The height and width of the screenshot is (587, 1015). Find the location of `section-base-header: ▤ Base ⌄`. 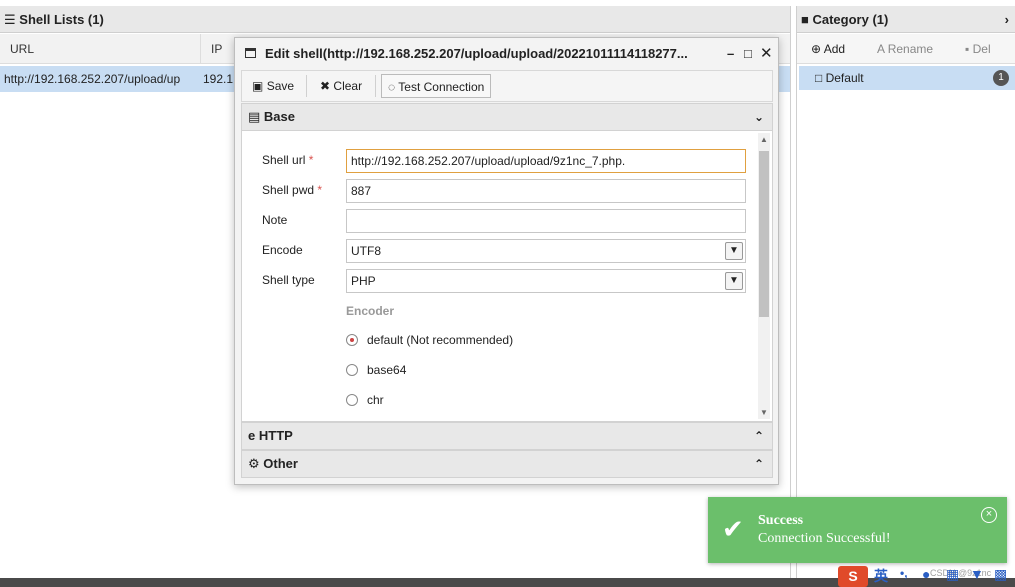

section-base-header: ▤ Base ⌄ is located at coordinates (507, 117).